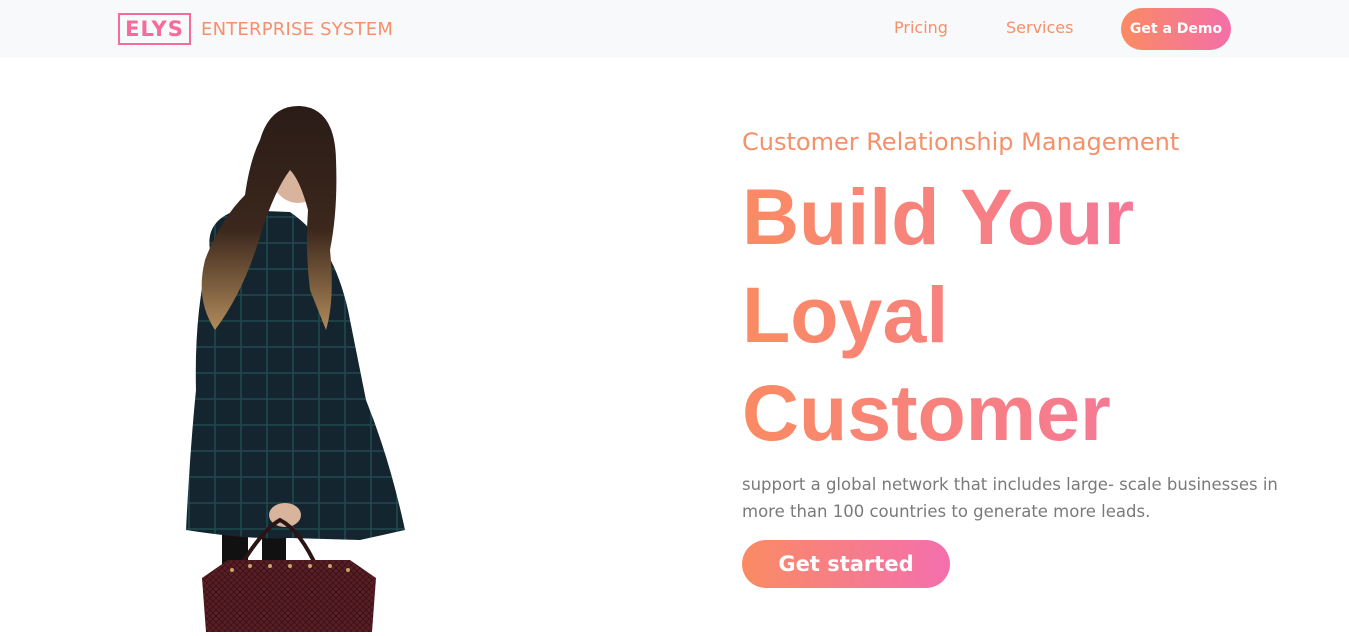 This screenshot has height=636, width=1349. Describe the element at coordinates (295, 368) in the screenshot. I see `woman-with-handbag-illustration` at that location.